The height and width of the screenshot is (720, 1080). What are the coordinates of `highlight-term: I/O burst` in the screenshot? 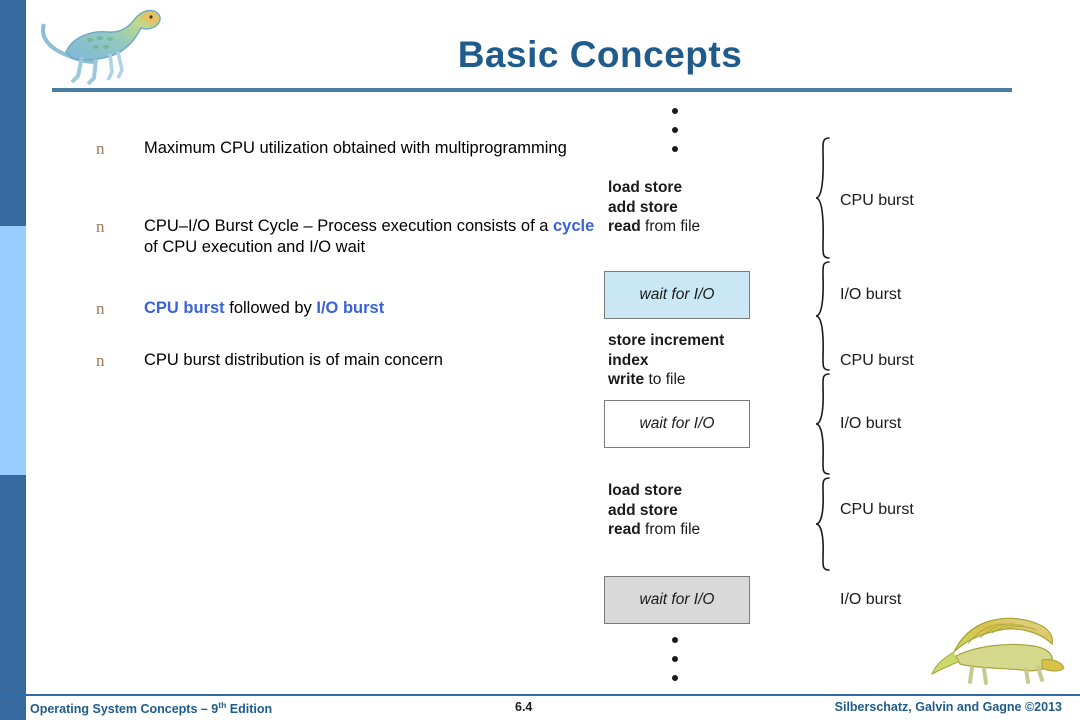 It's located at (350, 308).